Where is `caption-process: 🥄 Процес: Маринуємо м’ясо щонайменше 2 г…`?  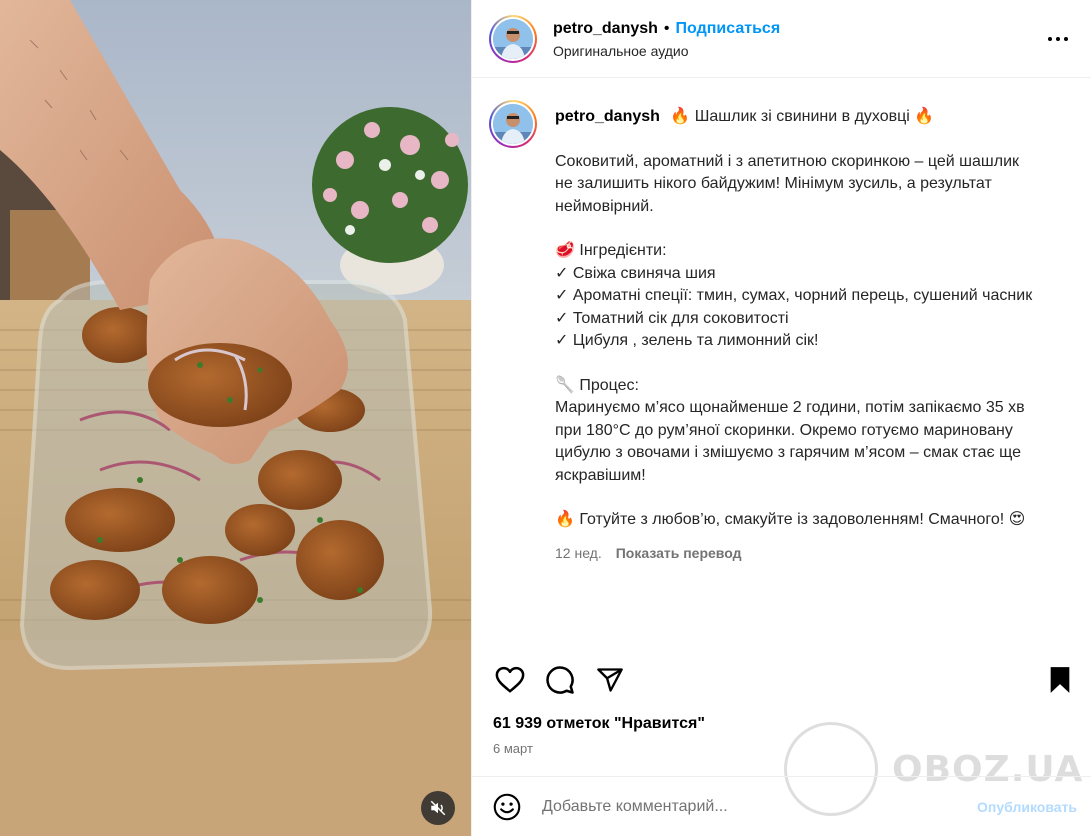 caption-process: 🥄 Процес: Маринуємо м’ясо щонайменше 2 г… is located at coordinates (816, 431).